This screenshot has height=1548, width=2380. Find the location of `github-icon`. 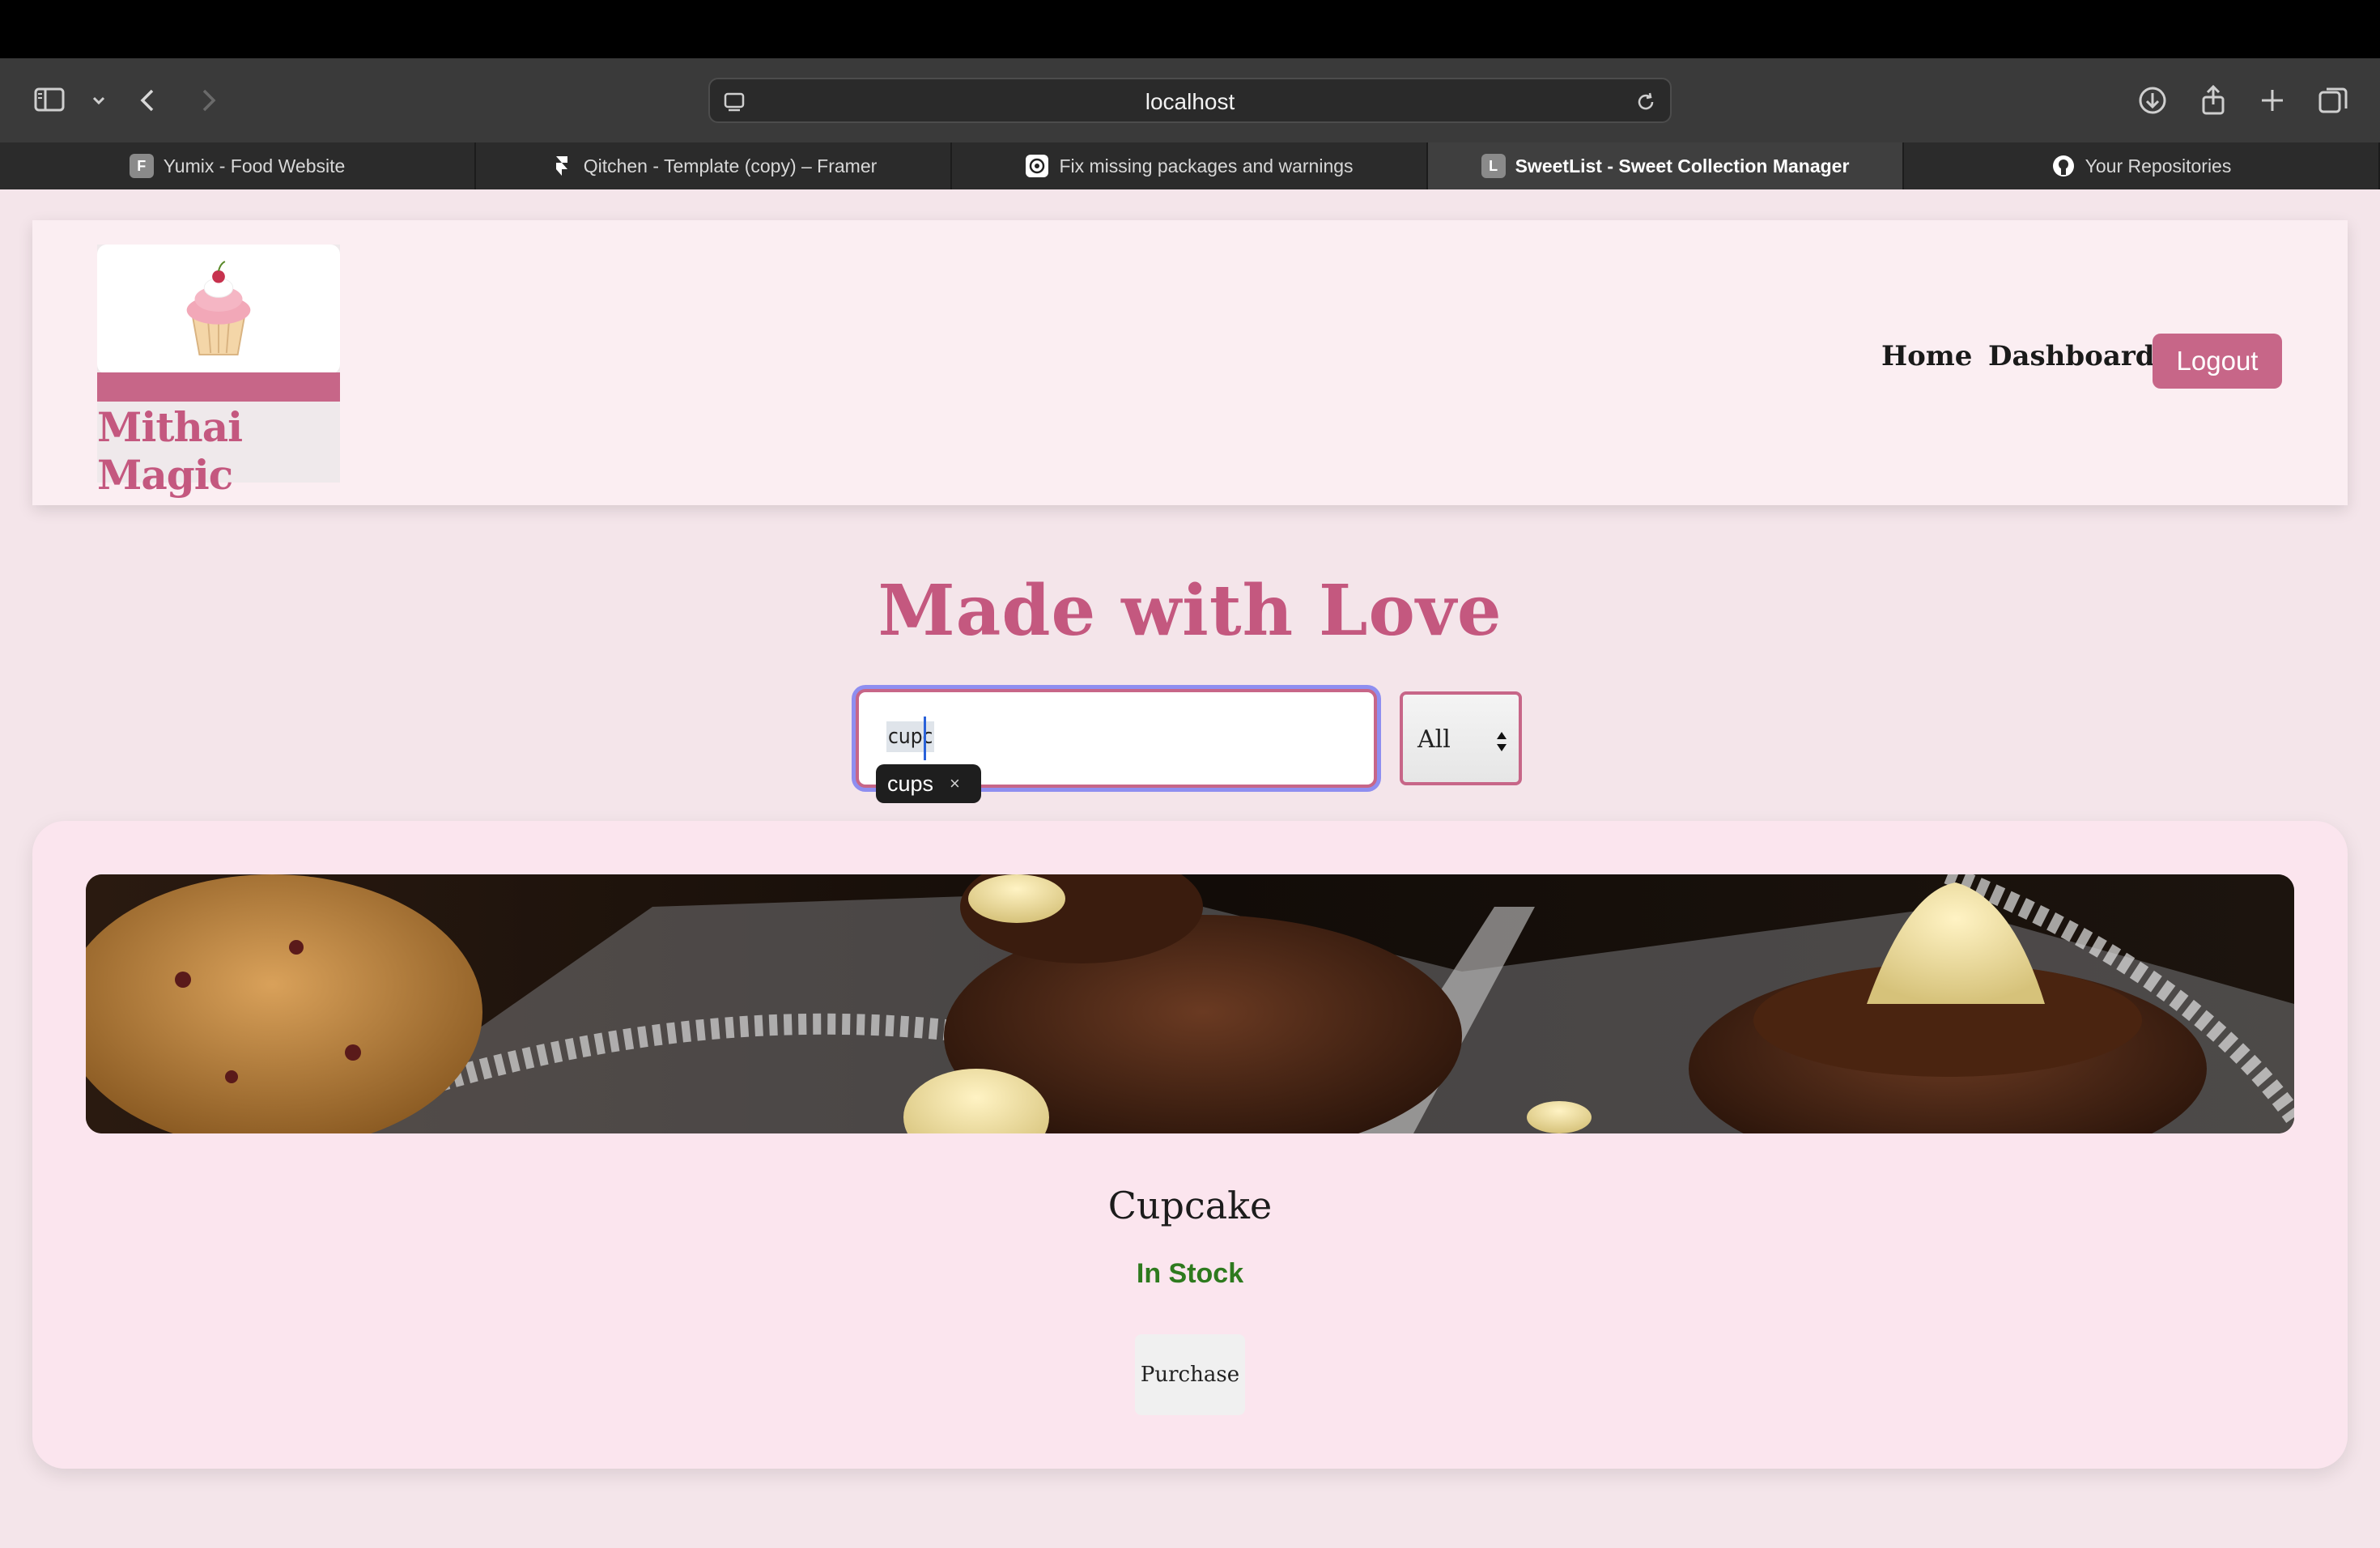

github-icon is located at coordinates (2063, 166).